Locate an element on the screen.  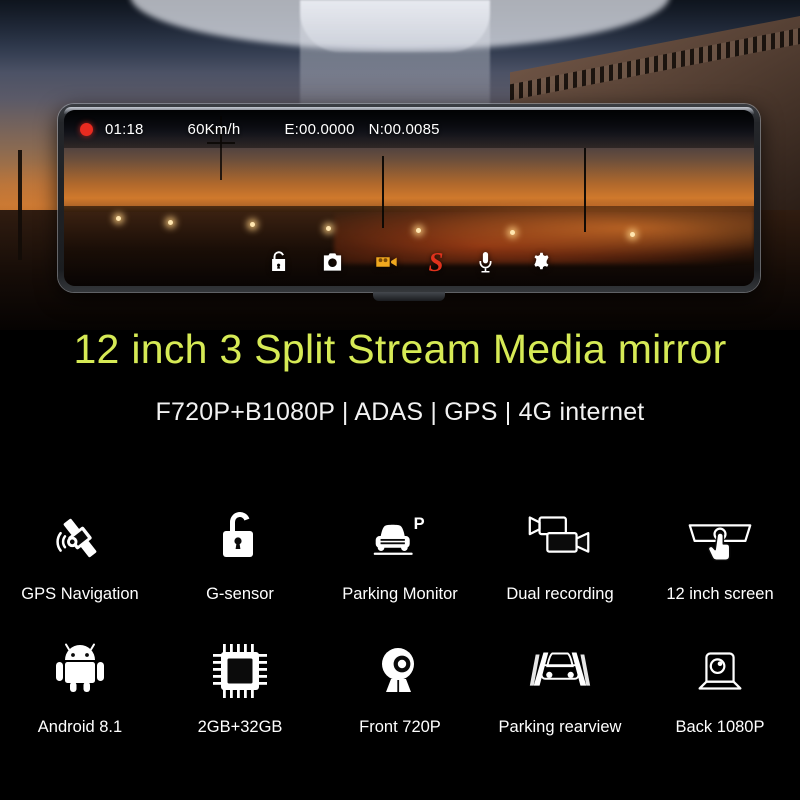
feature-back-camera: Back 1080P is located at coordinates (720, 687).